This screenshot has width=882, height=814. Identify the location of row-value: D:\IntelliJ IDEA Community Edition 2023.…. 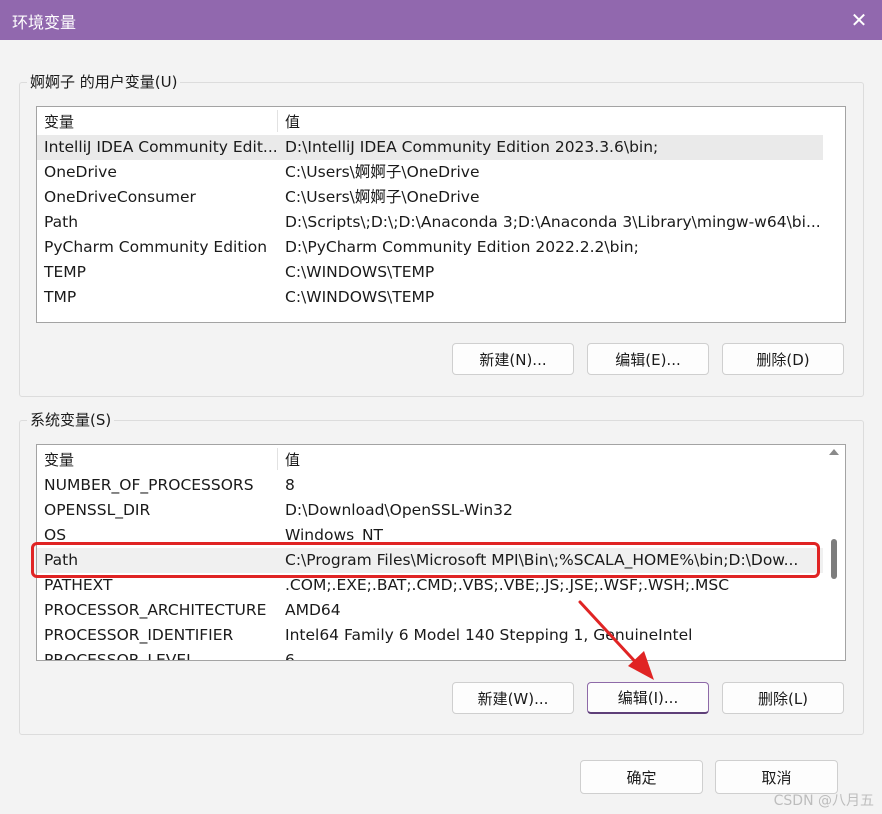
(472, 147).